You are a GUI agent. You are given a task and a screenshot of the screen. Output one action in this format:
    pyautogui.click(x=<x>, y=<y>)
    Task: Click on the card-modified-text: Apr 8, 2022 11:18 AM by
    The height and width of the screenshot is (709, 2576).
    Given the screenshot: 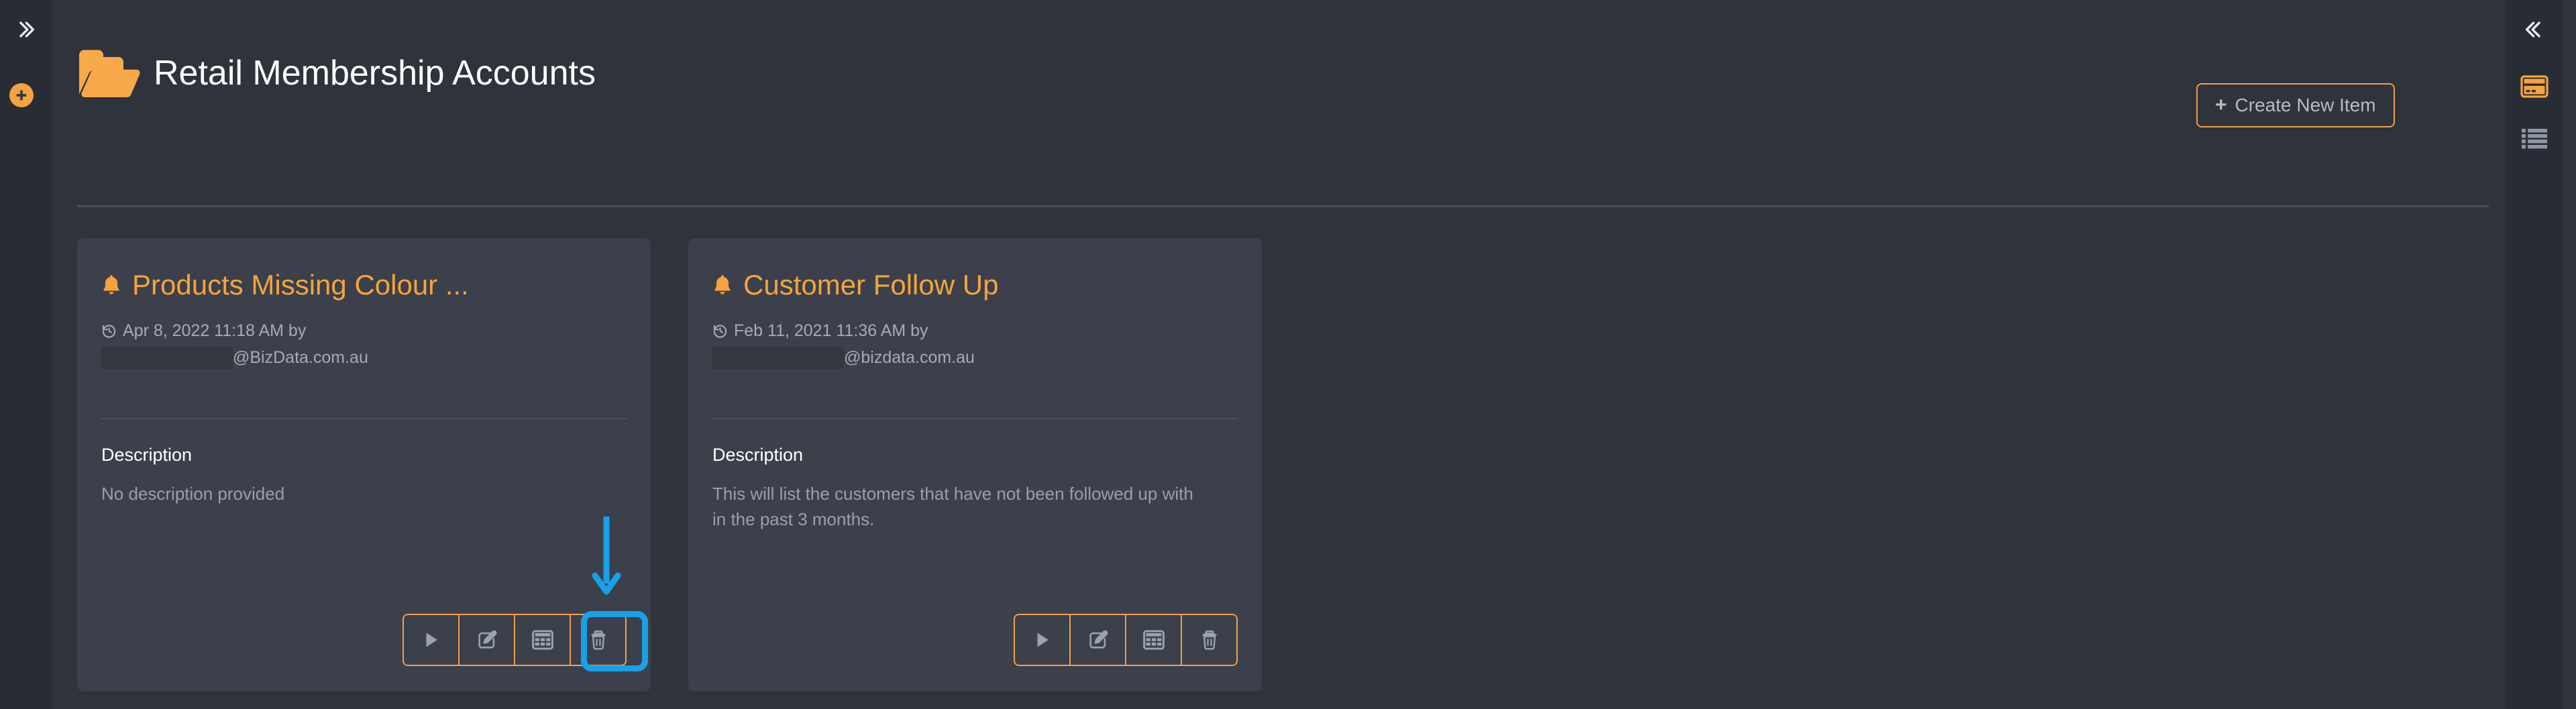 What is the action you would take?
    pyautogui.click(x=215, y=330)
    